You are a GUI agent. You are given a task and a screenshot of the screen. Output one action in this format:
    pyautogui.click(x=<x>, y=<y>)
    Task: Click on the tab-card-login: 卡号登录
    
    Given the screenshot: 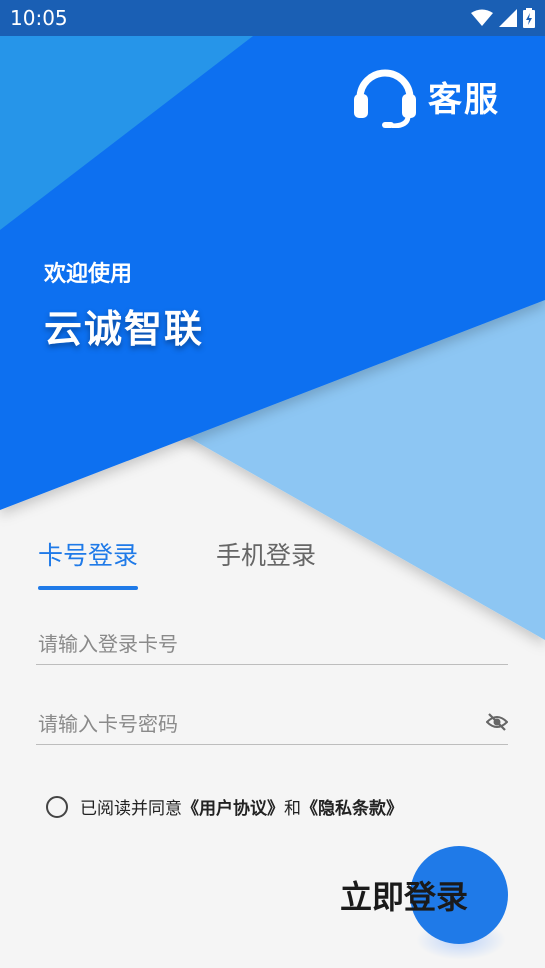 What is the action you would take?
    pyautogui.click(x=88, y=563)
    